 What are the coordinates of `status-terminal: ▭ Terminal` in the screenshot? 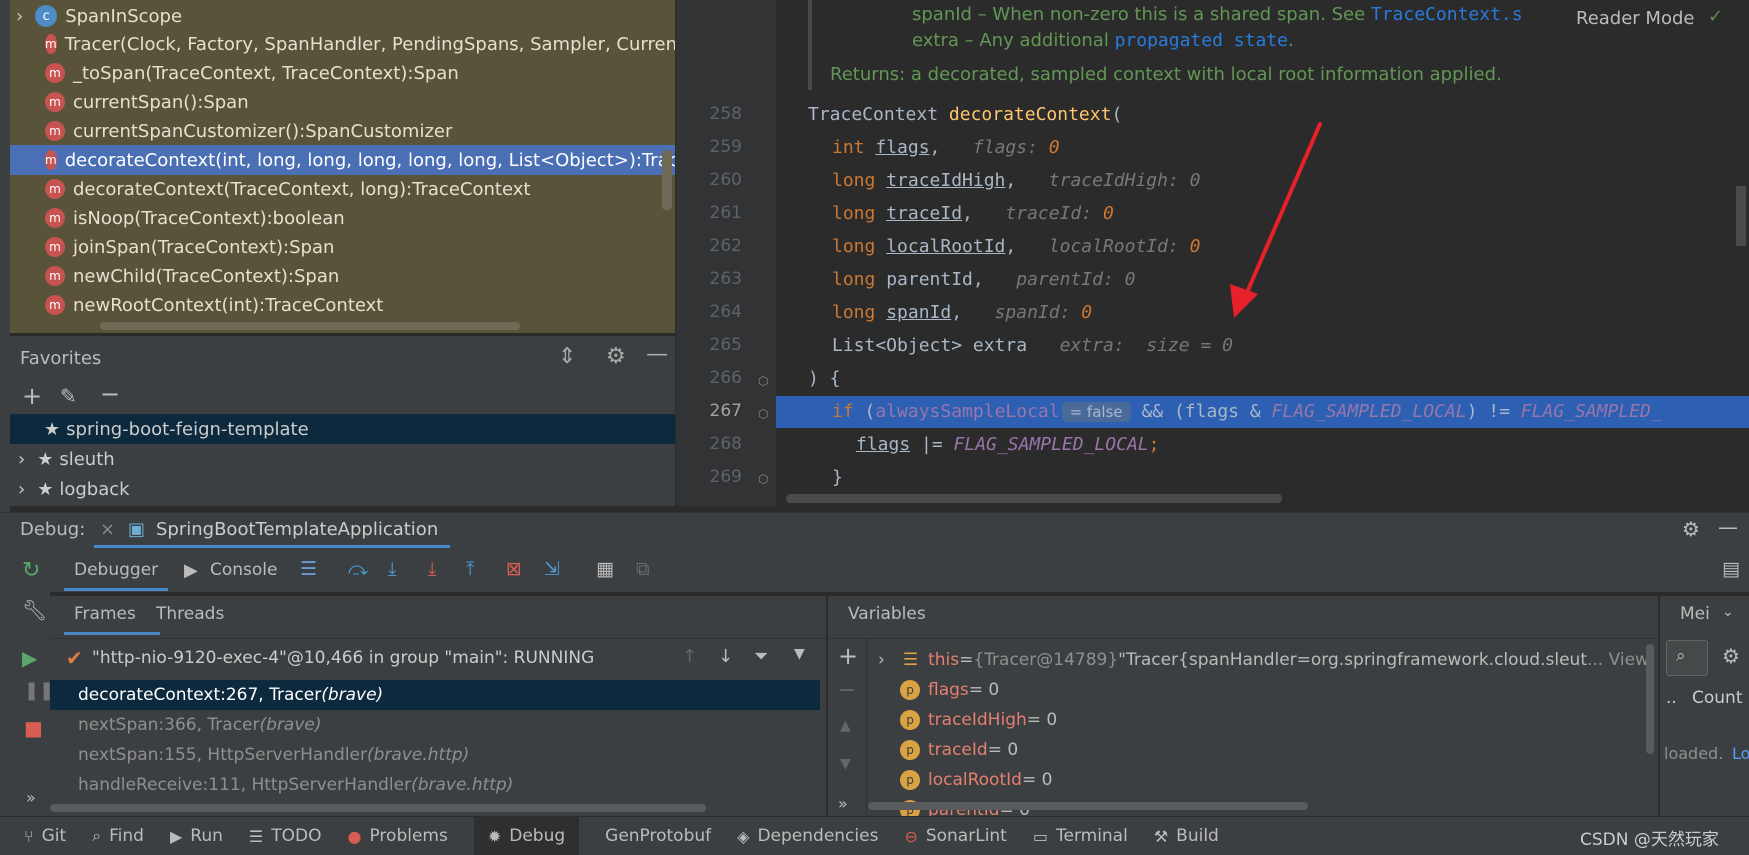 It's located at (1080, 836).